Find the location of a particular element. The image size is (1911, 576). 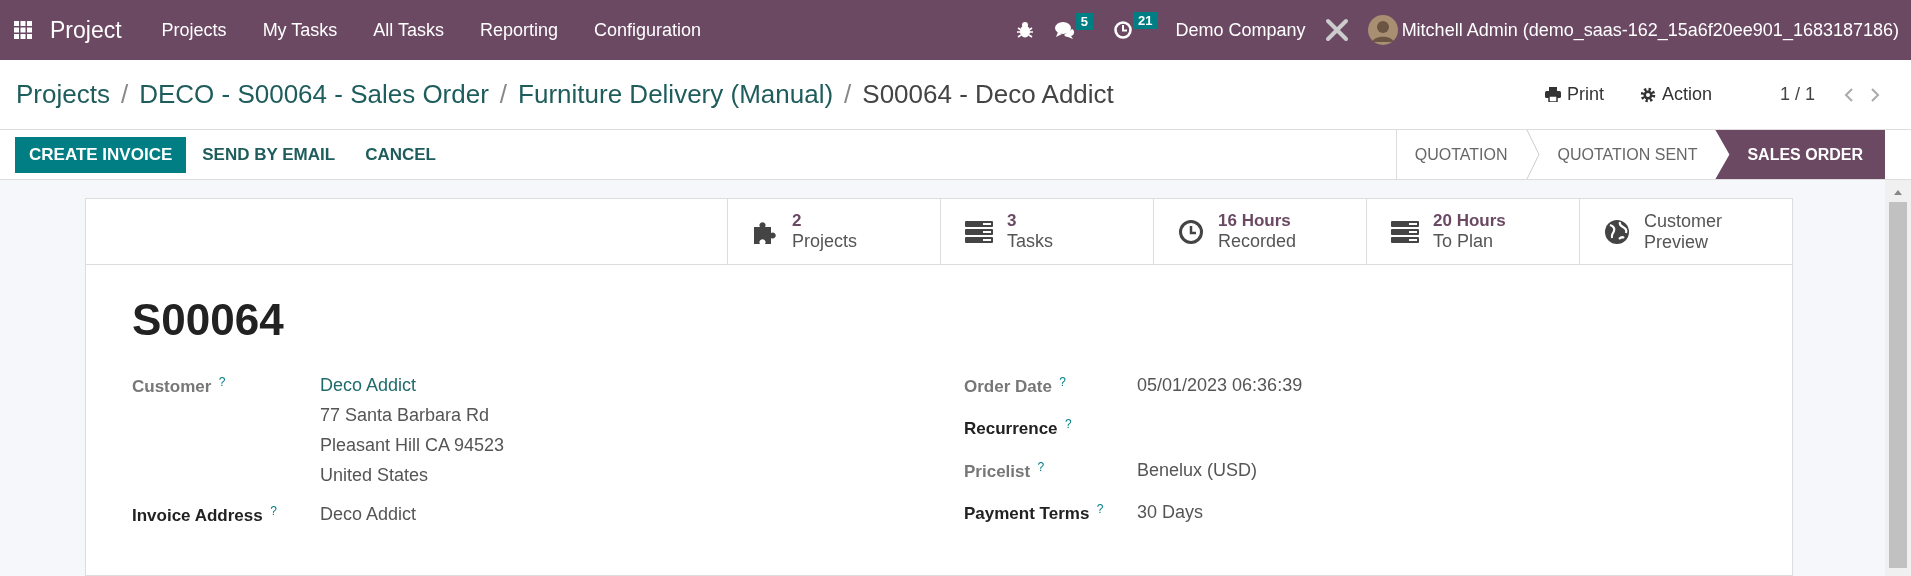

company-switcher: Demo Company is located at coordinates (1240, 30).